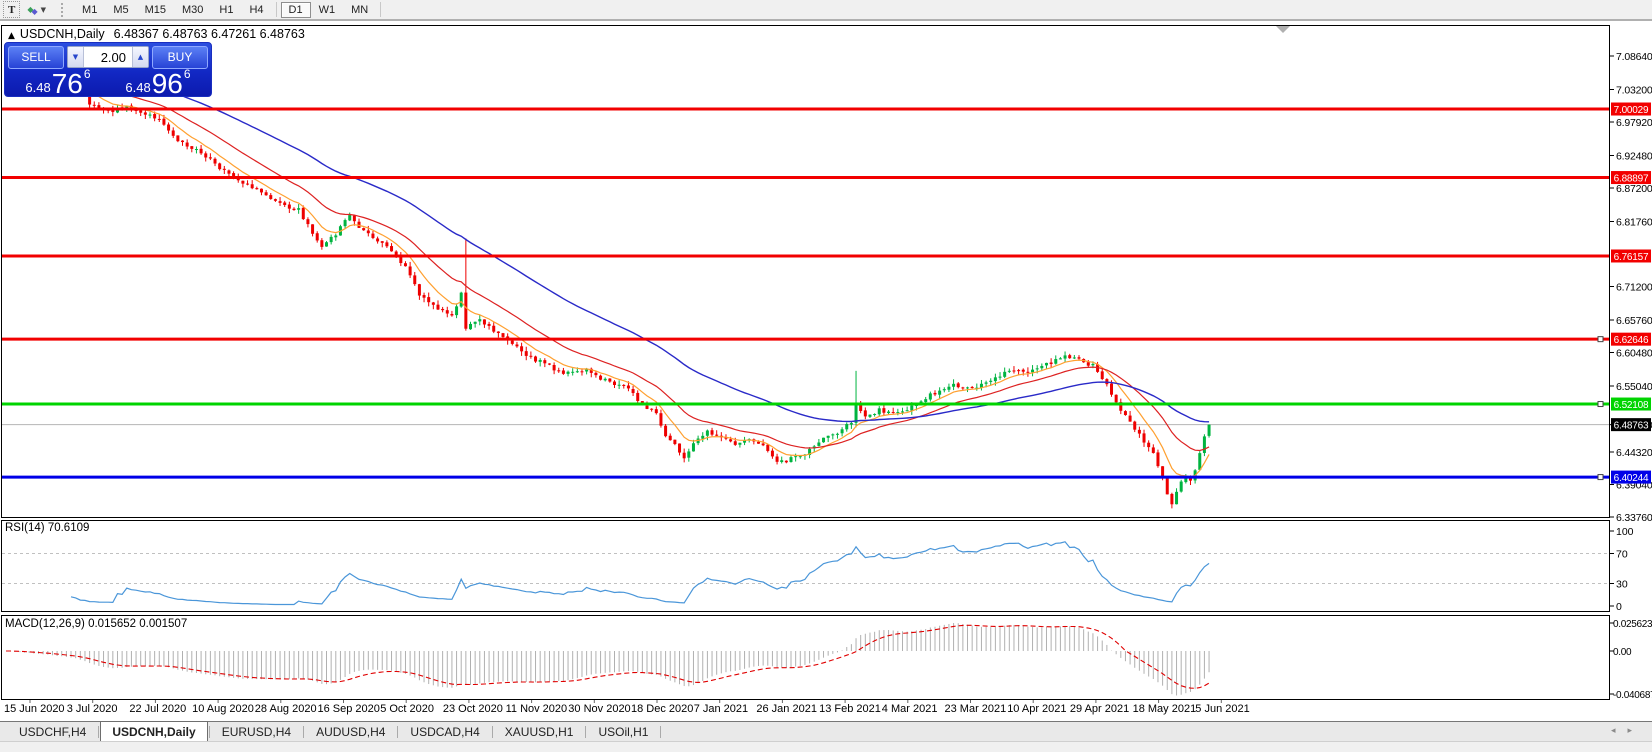  What do you see at coordinates (1631, 179) in the screenshot?
I see `price-axis-badge: 6.88897` at bounding box center [1631, 179].